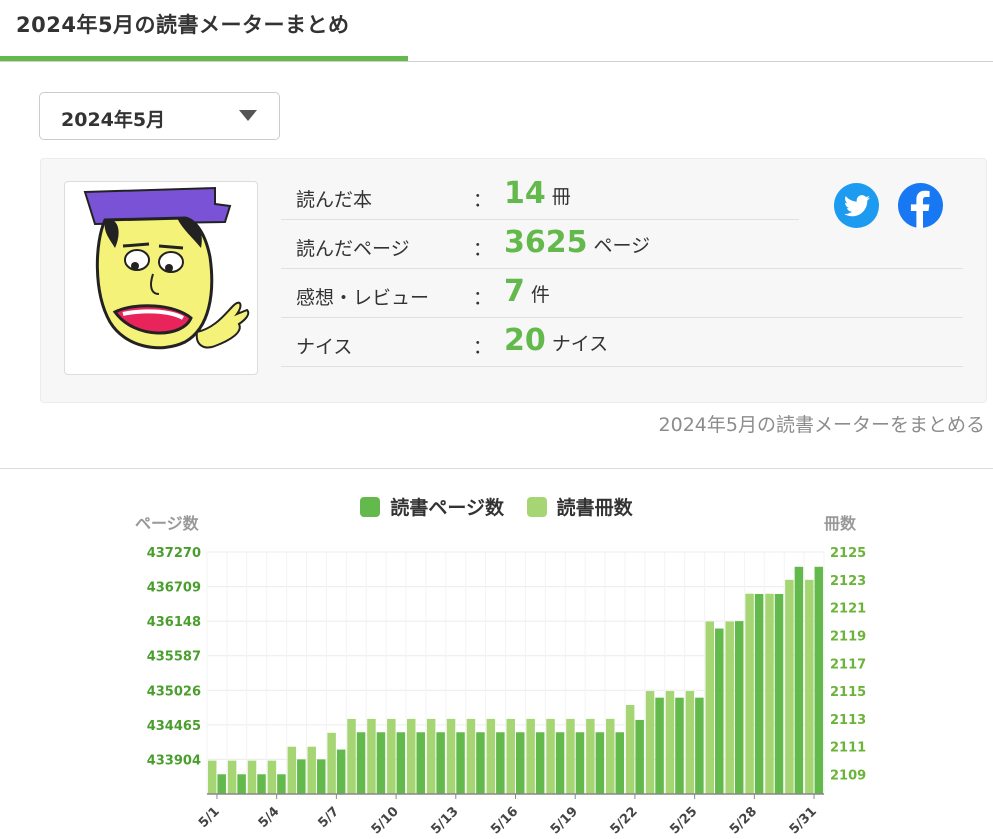 This screenshot has height=839, width=993. I want to click on facebook-share-button, so click(920, 205).